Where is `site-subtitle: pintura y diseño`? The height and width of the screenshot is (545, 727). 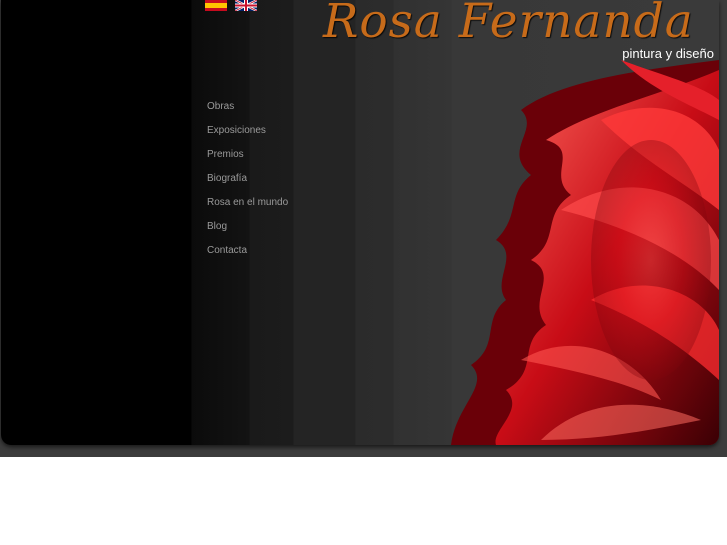
site-subtitle: pintura y diseño is located at coordinates (668, 53).